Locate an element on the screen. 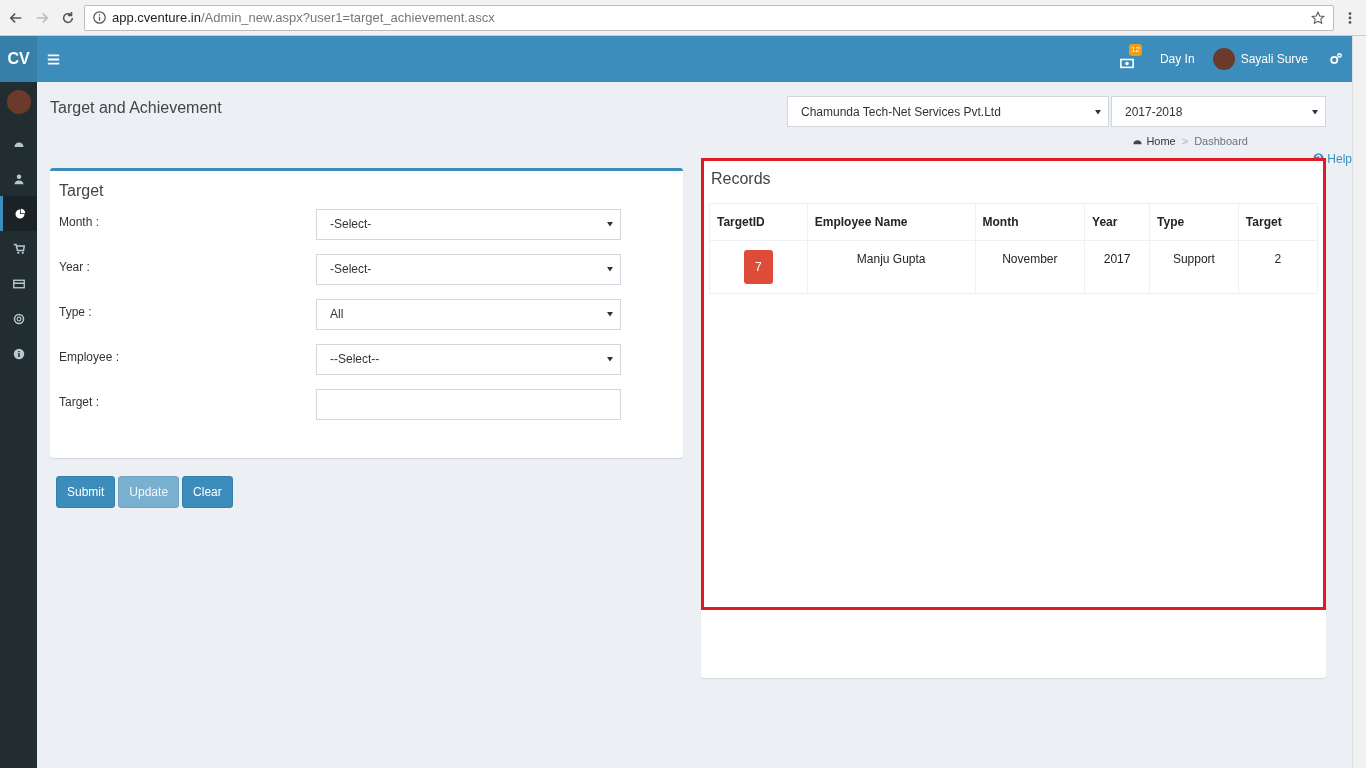 This screenshot has width=1366, height=768. credit-card-icon is located at coordinates (18, 283).